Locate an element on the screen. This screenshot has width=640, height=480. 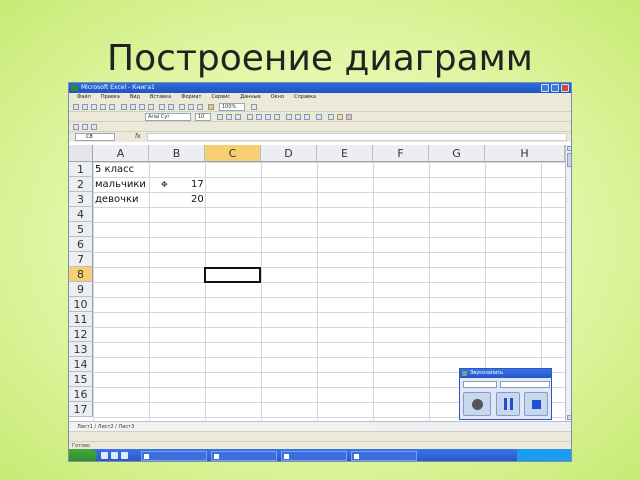
font-name-select: Arial Cyr is located at coordinates (168, 117).